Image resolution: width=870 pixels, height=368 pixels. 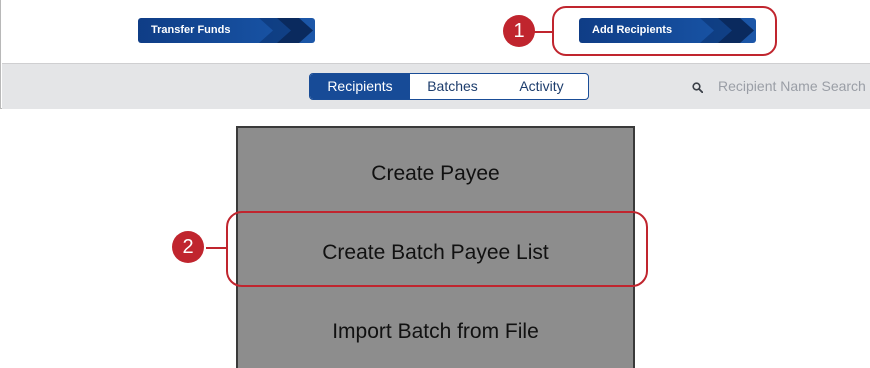 I want to click on tab-batches: Batches, so click(x=452, y=86).